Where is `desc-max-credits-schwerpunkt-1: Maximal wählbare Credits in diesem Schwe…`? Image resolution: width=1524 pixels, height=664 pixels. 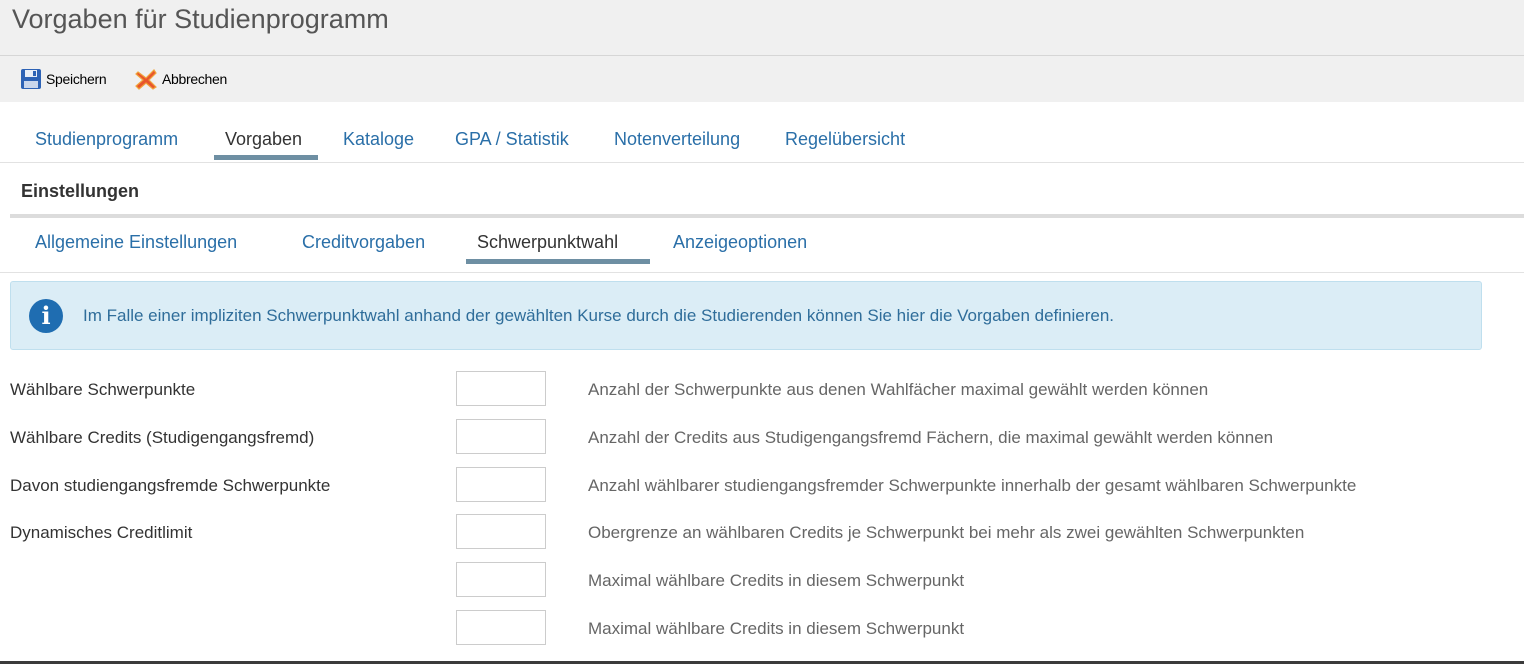
desc-max-credits-schwerpunkt-1: Maximal wählbare Credits in diesem Schwe… is located at coordinates (776, 580).